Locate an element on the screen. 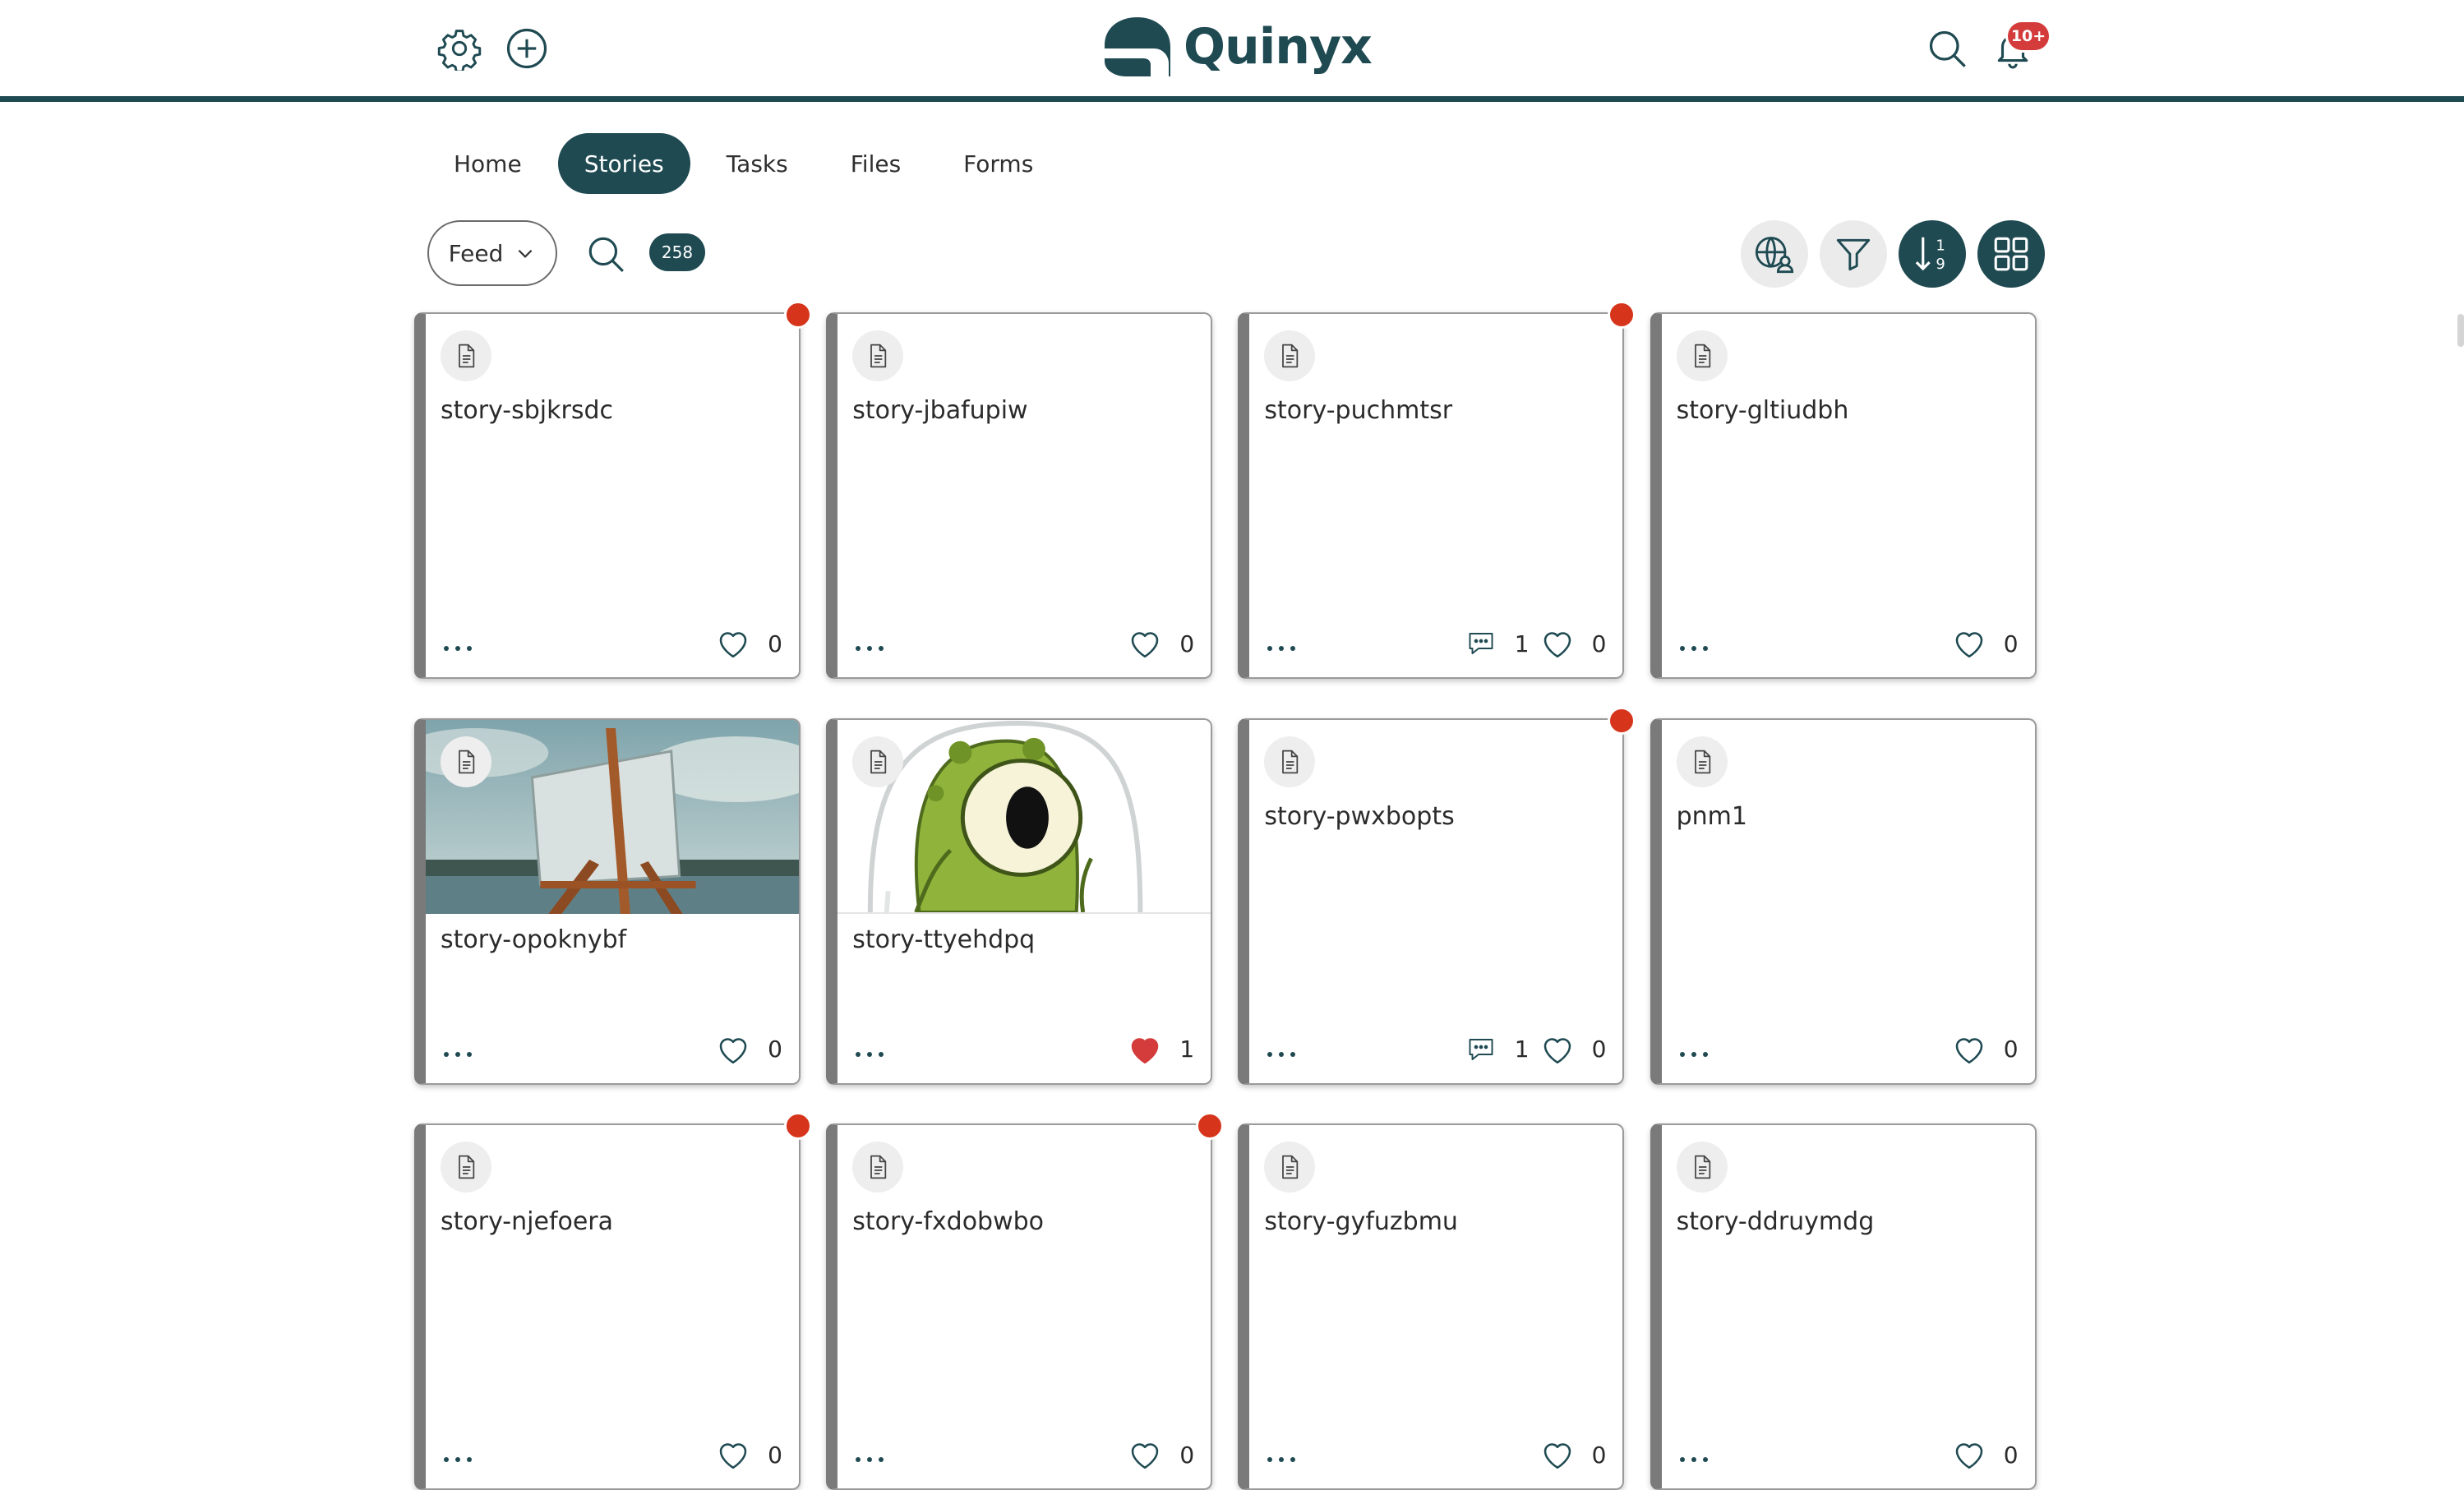 The height and width of the screenshot is (1490, 2464). tab-tasks: Tasks is located at coordinates (757, 163).